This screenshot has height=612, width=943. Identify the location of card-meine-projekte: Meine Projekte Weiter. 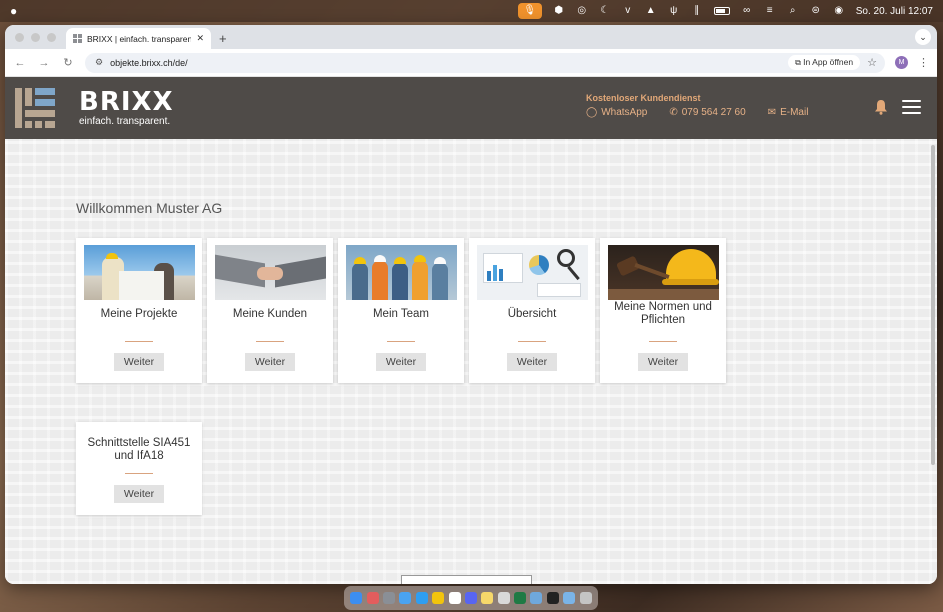
(139, 310).